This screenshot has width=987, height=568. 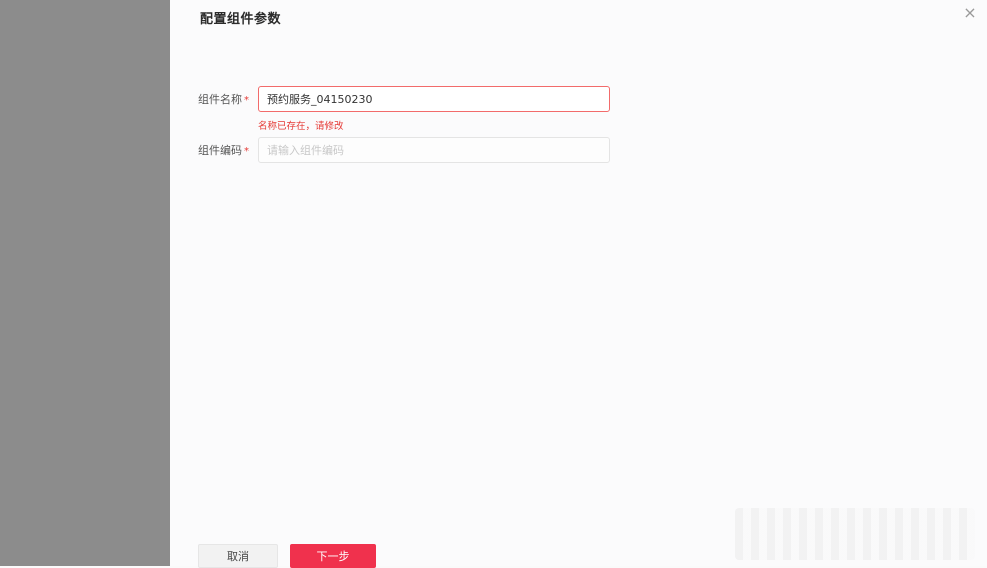 What do you see at coordinates (434, 99) in the screenshot?
I see `component-name-input` at bounding box center [434, 99].